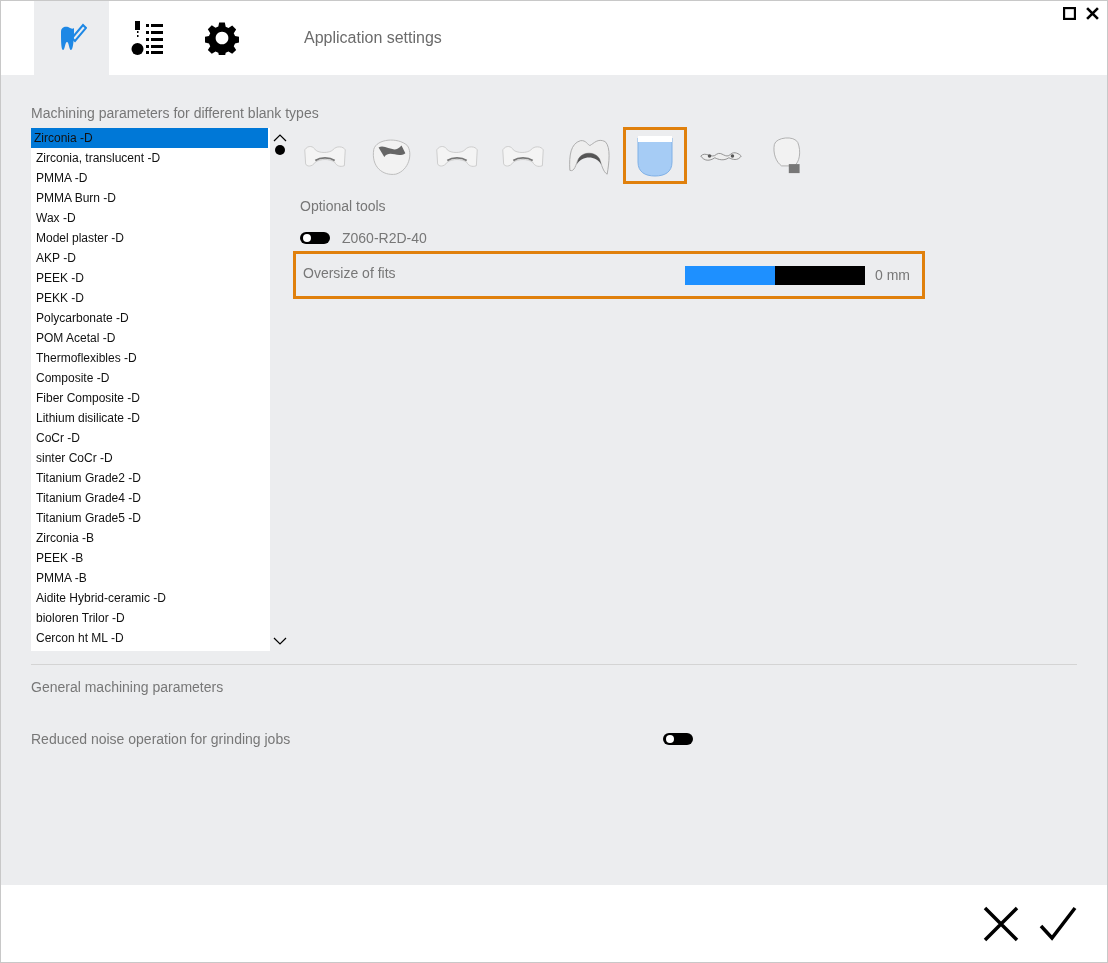 The width and height of the screenshot is (1108, 963). I want to click on scroll-up-icon, so click(280, 138).